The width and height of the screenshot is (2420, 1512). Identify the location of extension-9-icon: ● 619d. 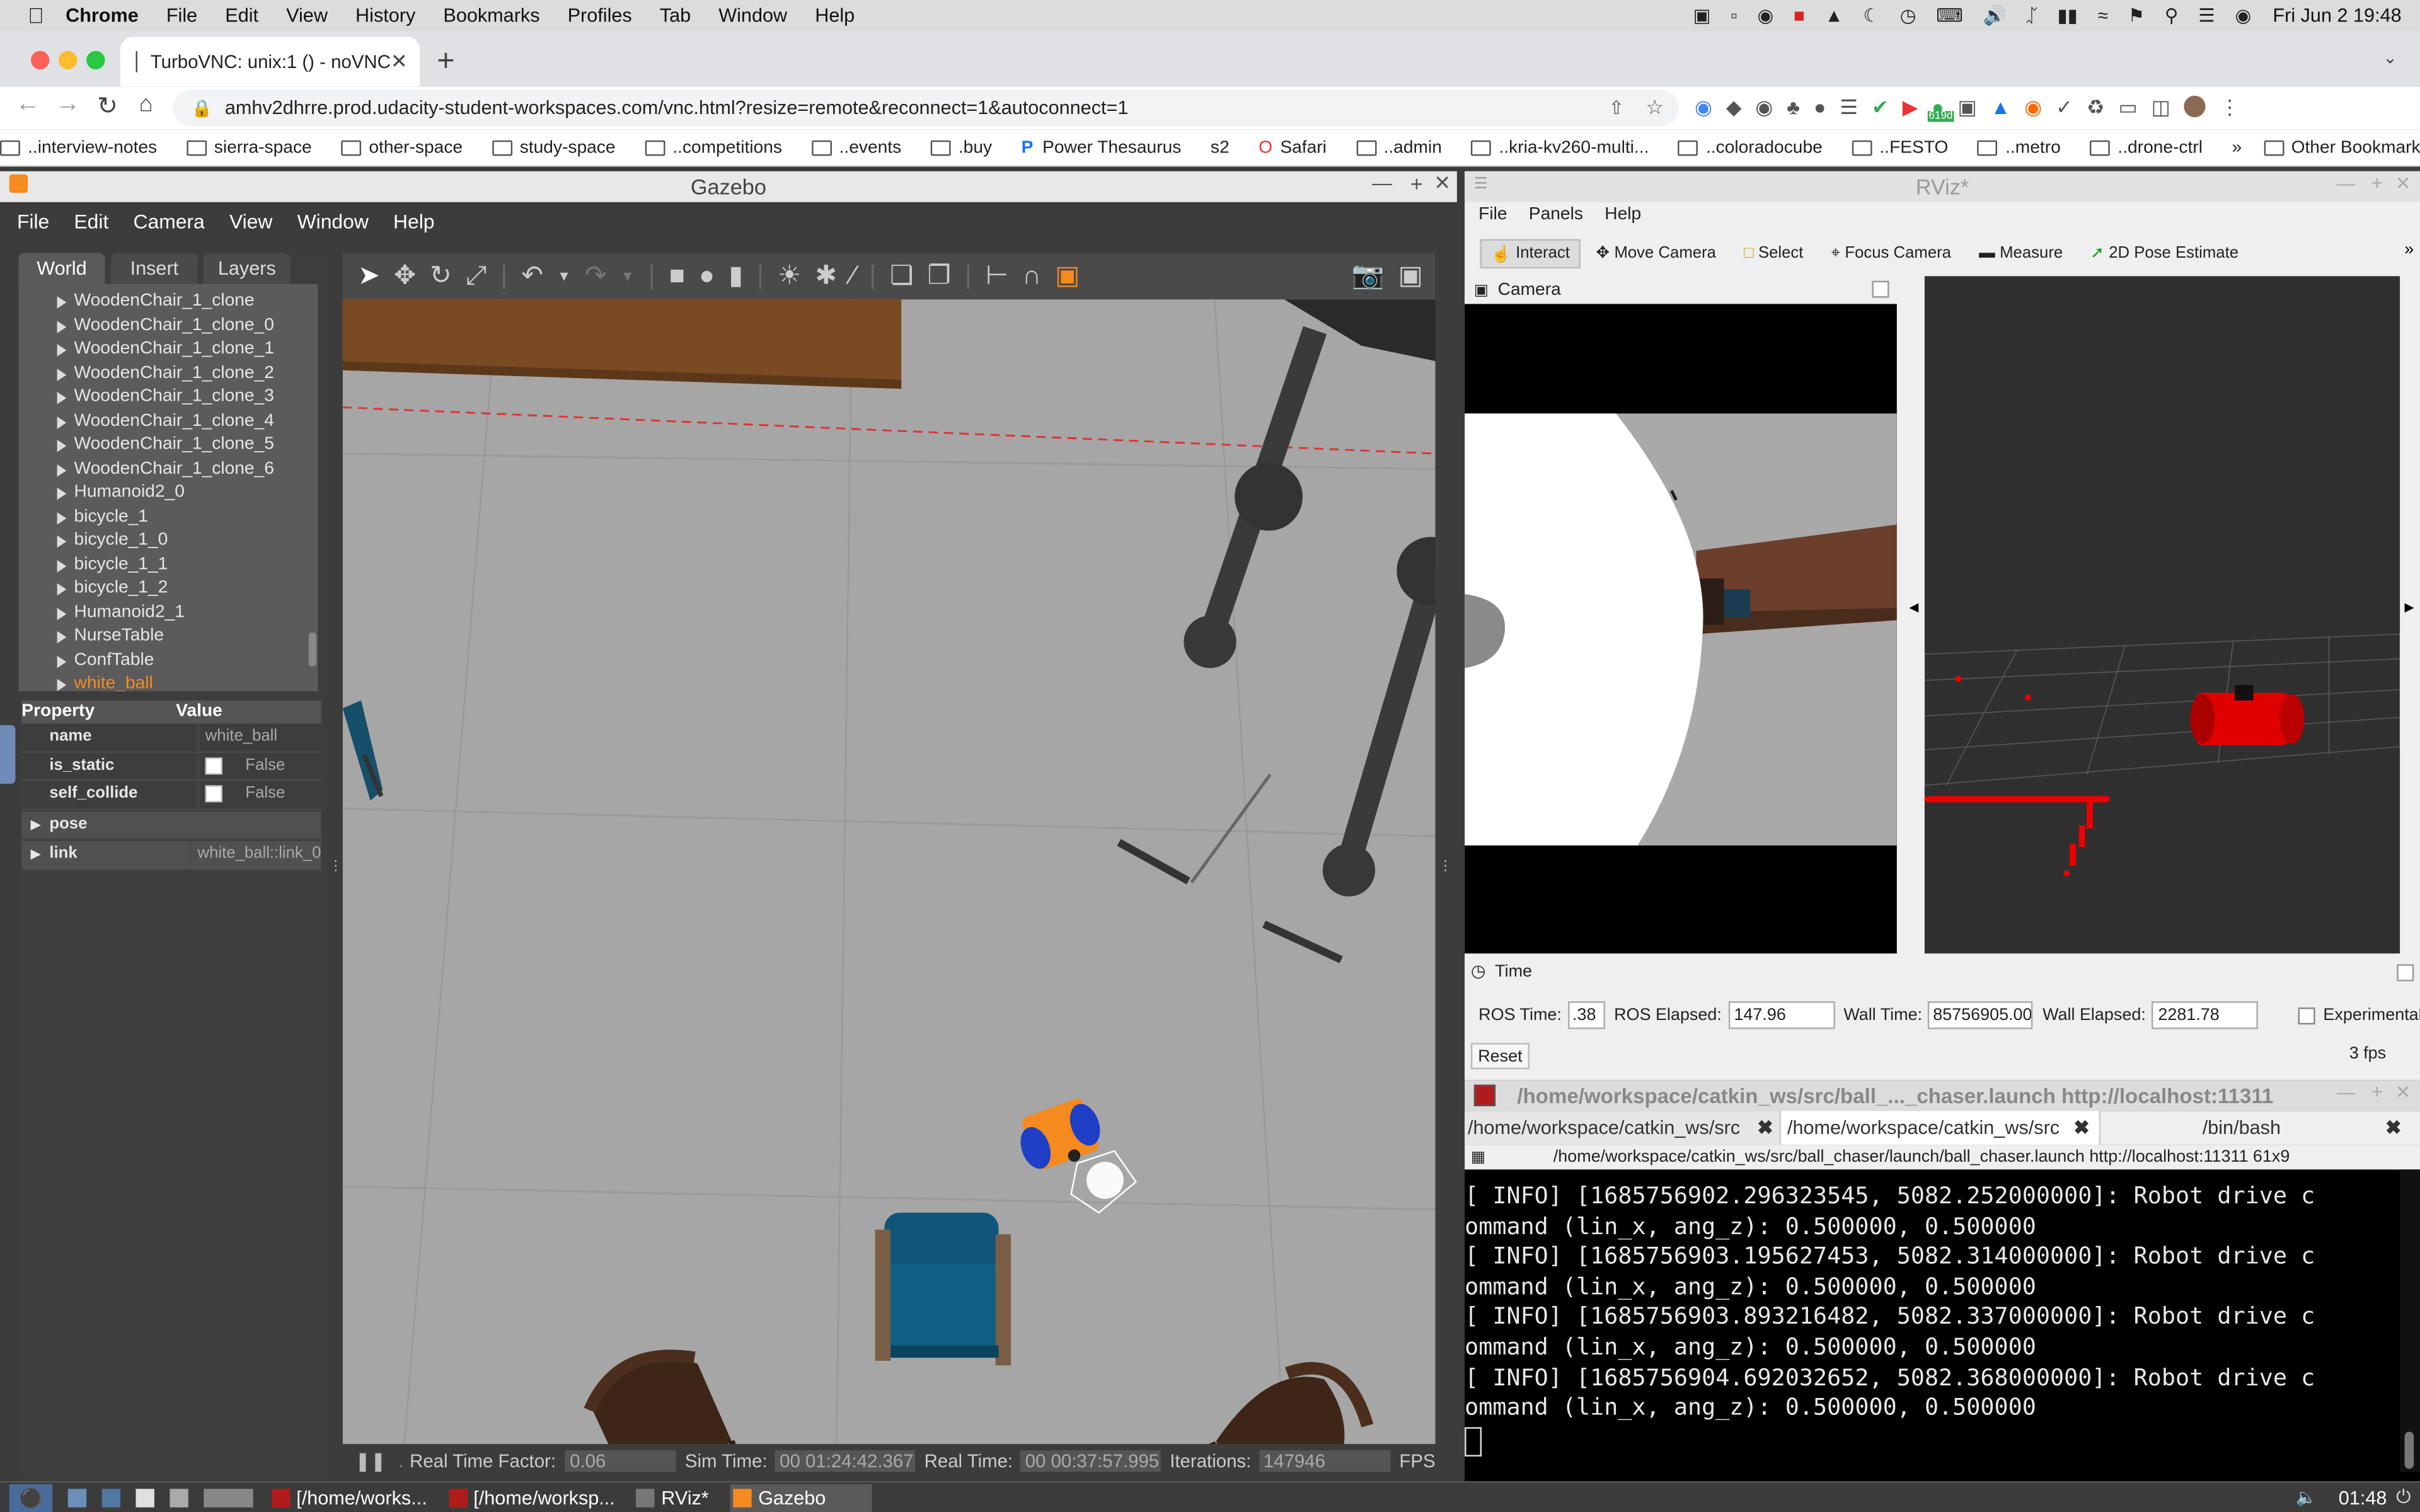
(1940, 109).